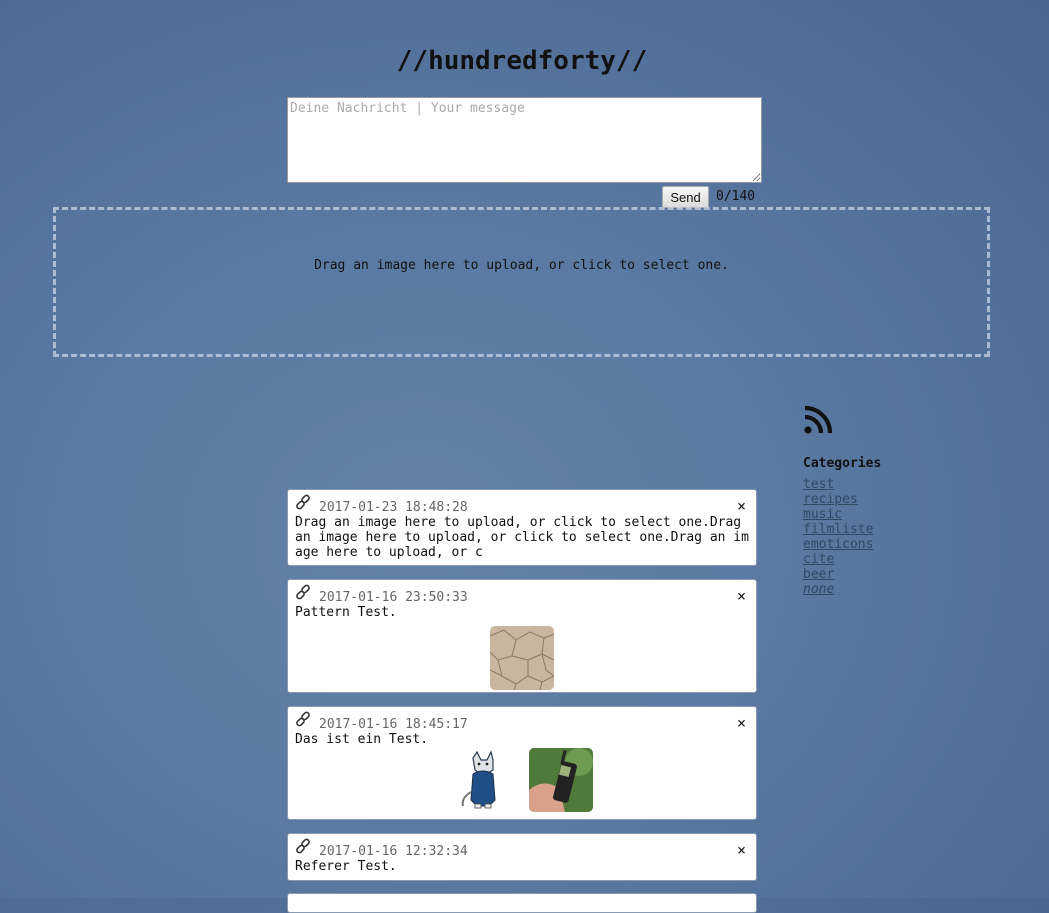 Image resolution: width=1049 pixels, height=913 pixels. Describe the element at coordinates (346, 612) in the screenshot. I see `post-text: Pattern Test.` at that location.